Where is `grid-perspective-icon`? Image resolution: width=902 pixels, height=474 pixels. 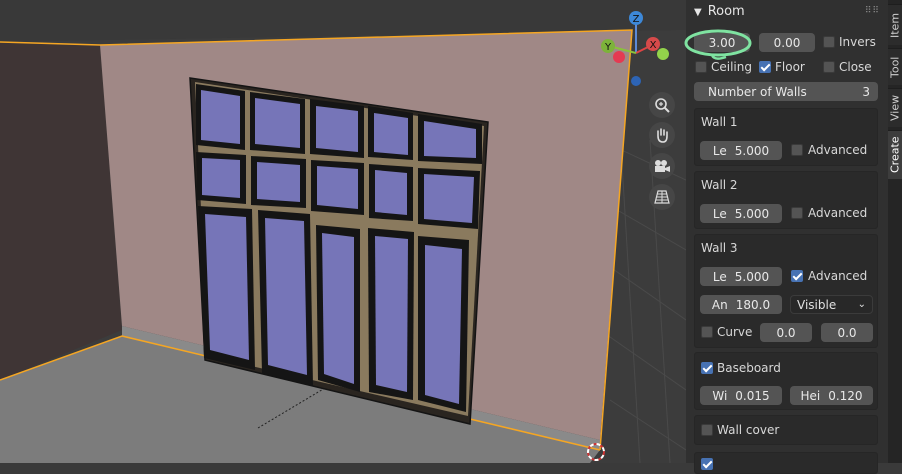
grid-perspective-icon is located at coordinates (662, 197).